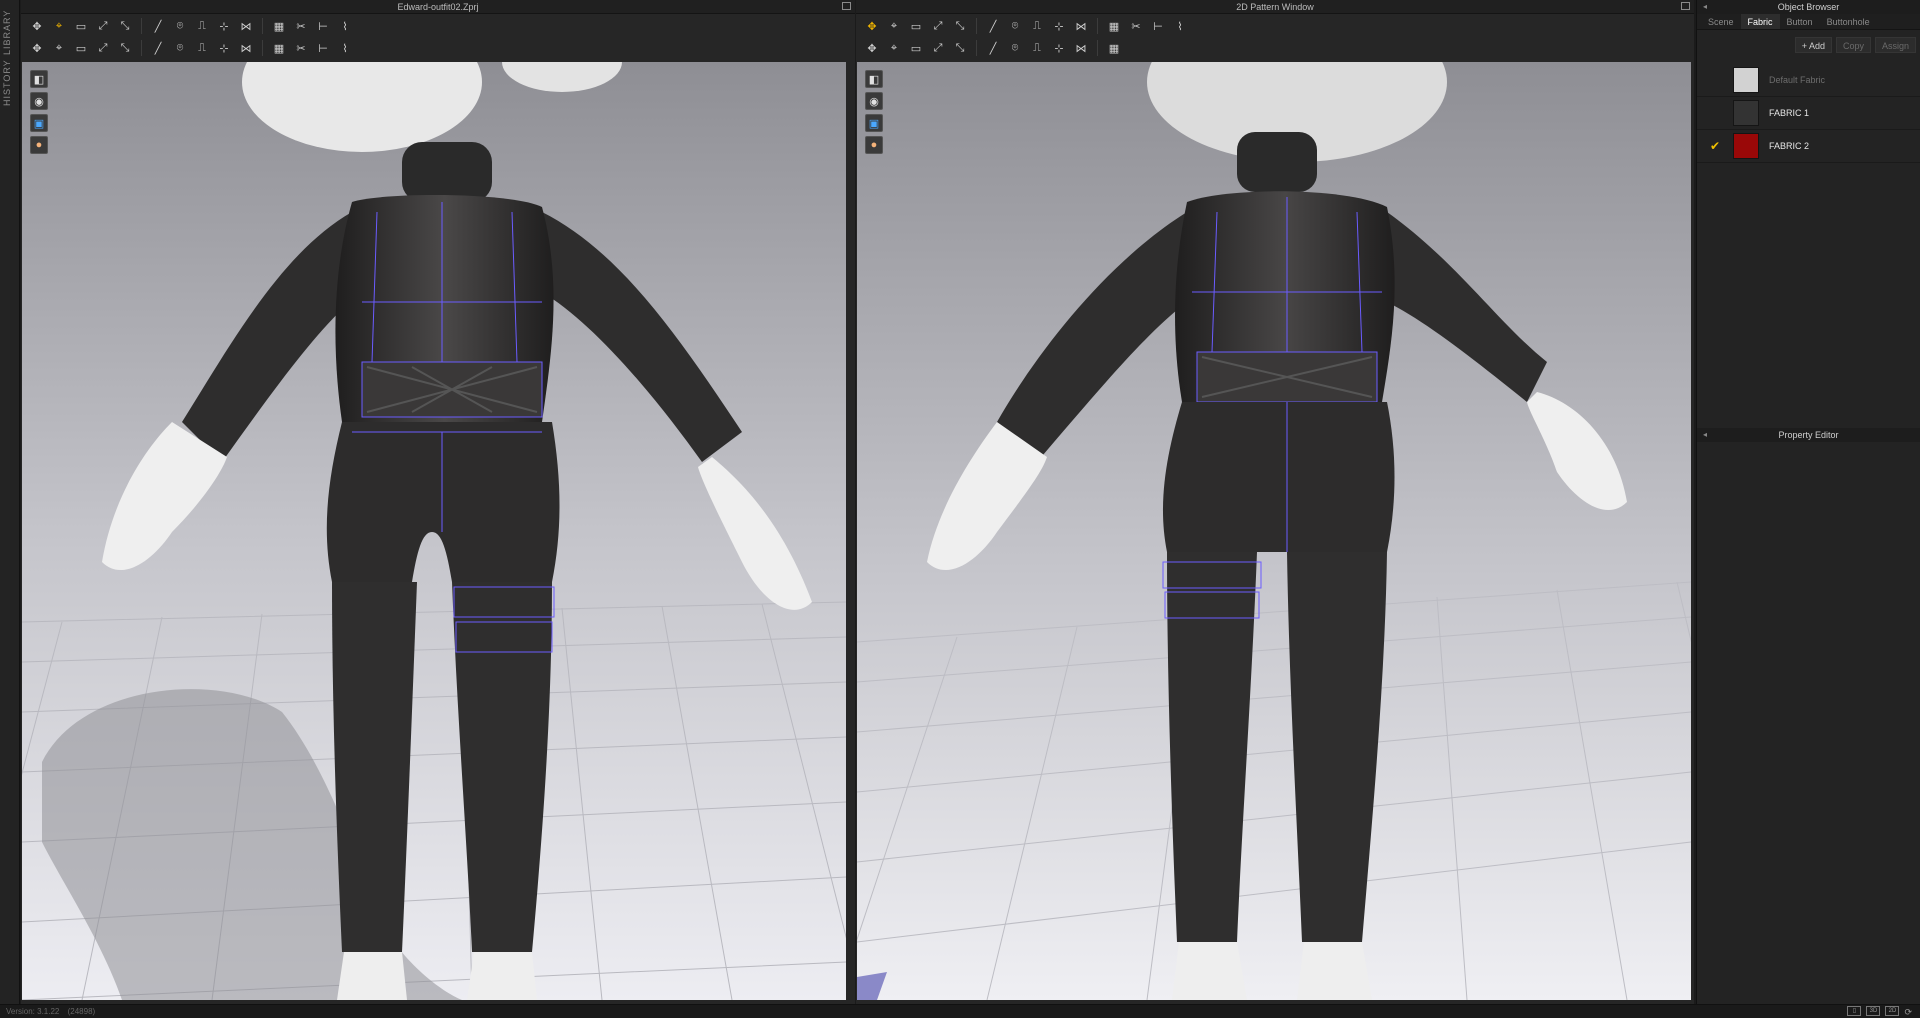  Describe the element at coordinates (158, 26) in the screenshot. I see `line-tool-icon: ╱` at that location.